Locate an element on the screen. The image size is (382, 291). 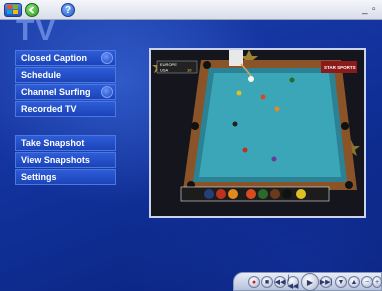
channel-down-icon: ▼ is located at coordinates (341, 282).